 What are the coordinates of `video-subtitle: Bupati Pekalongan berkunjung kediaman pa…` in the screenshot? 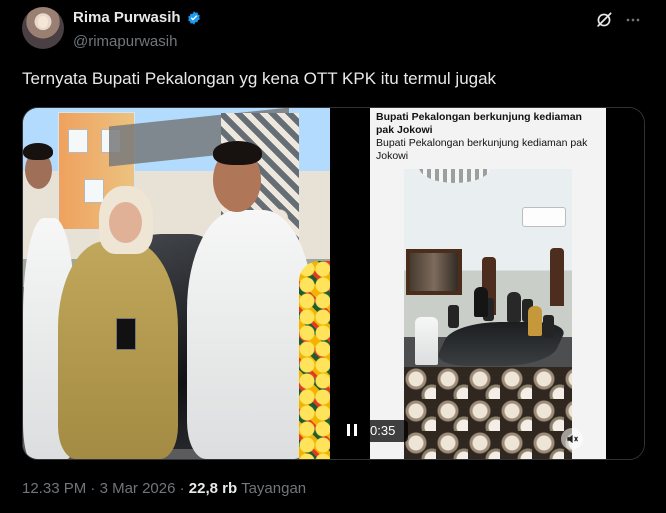 It's located at (482, 149).